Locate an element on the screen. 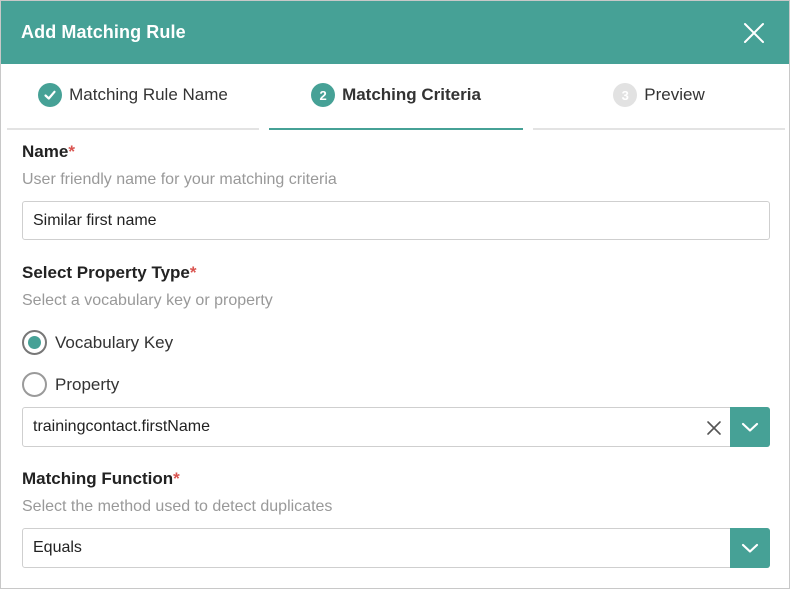  step-preview: 3 Preview is located at coordinates (659, 97).